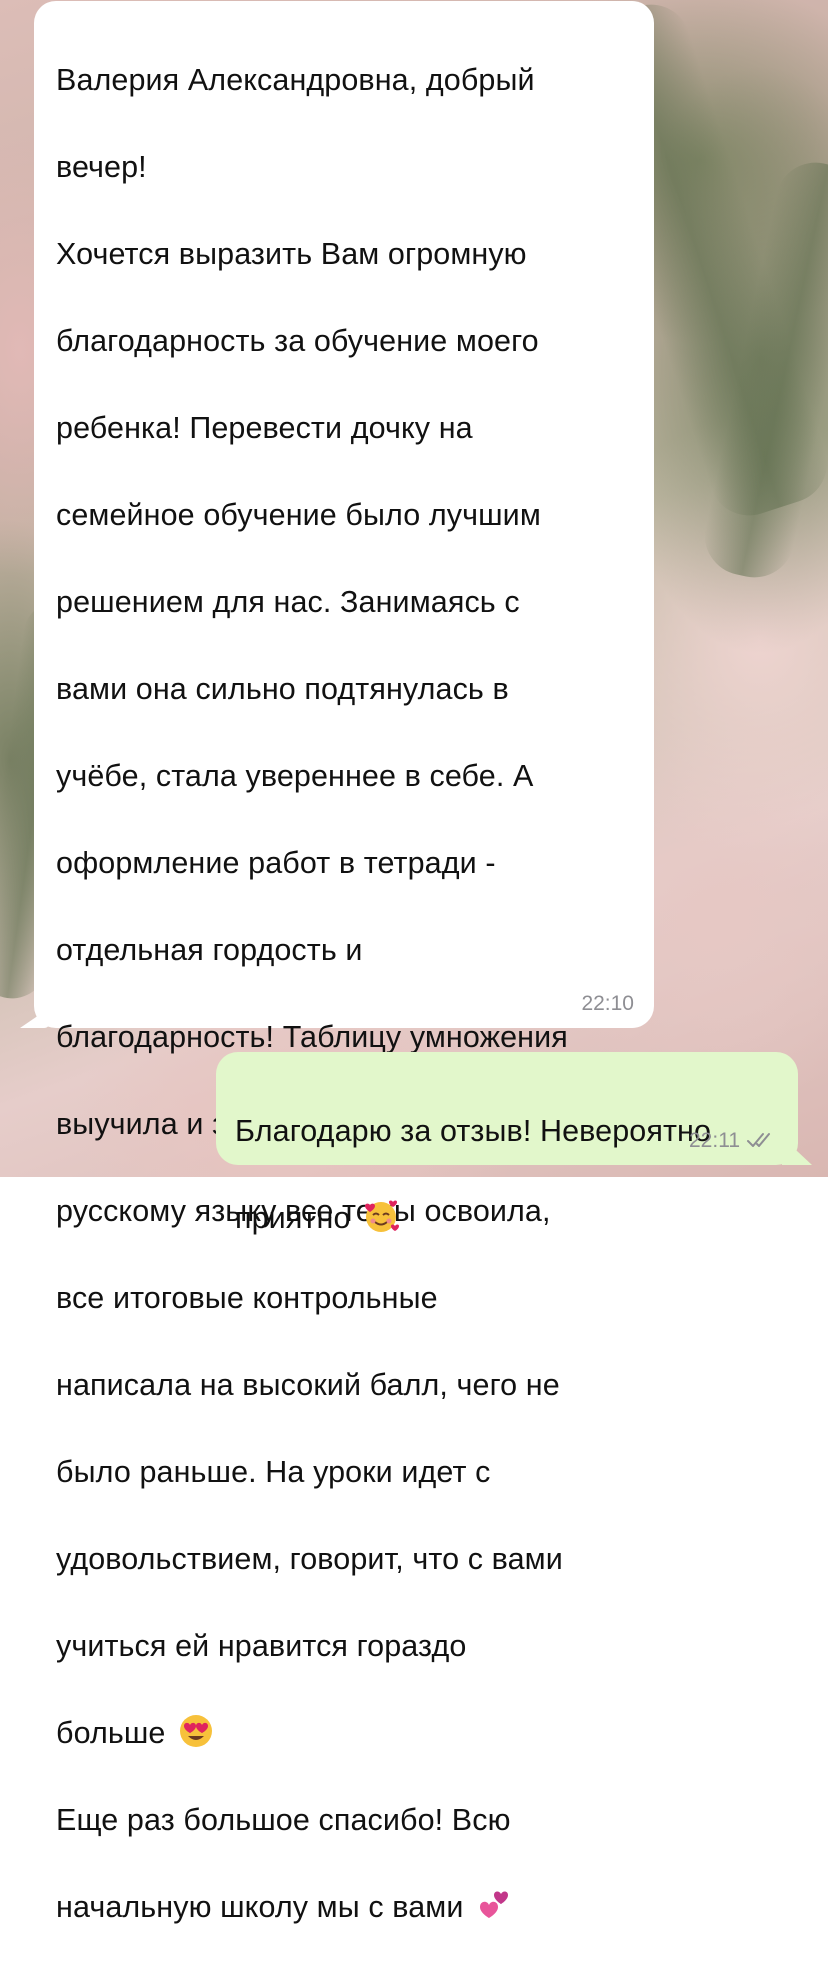 Image resolution: width=828 pixels, height=1973 pixels. What do you see at coordinates (288, 601) in the screenshot?
I see `message-line: решением для нас. Занимаясь с` at bounding box center [288, 601].